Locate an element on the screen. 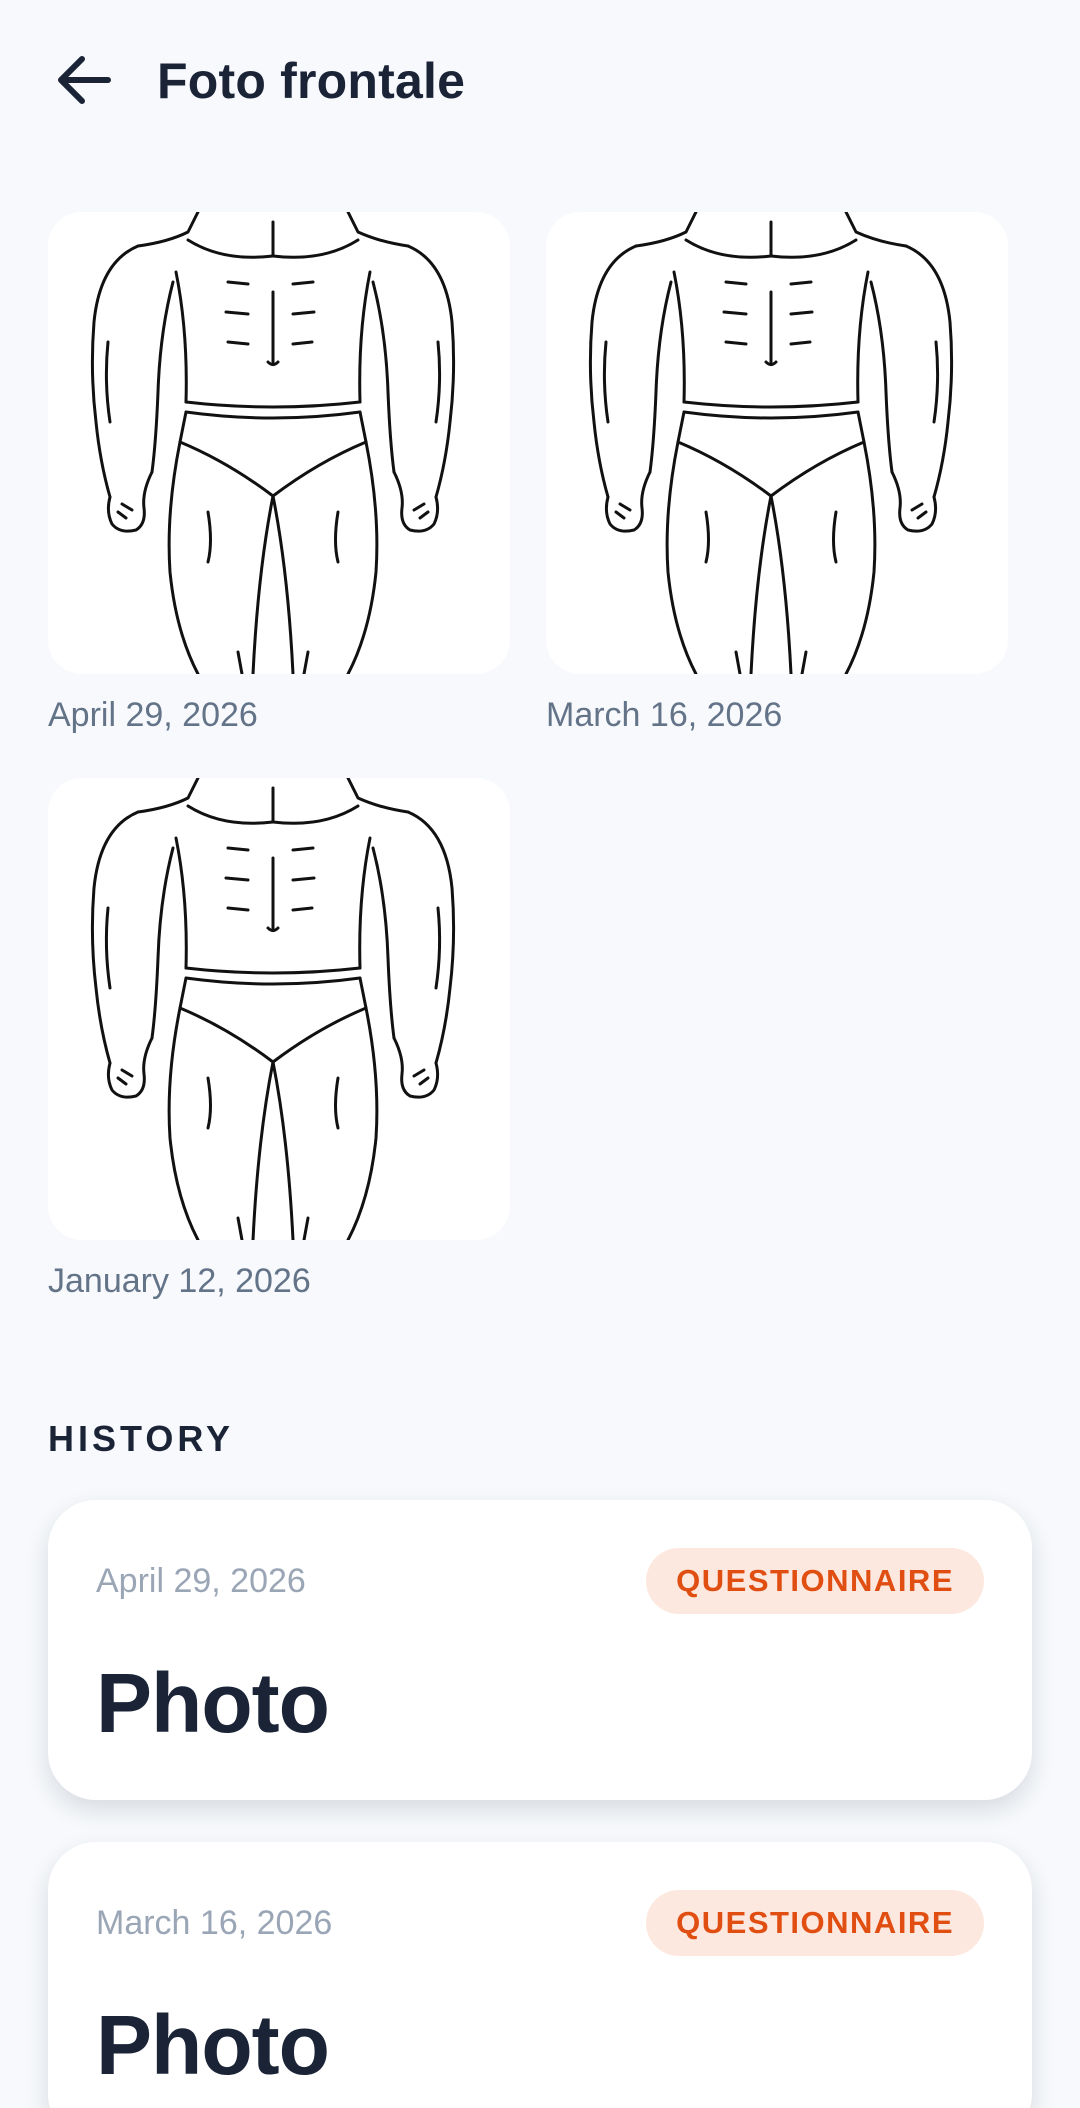  photo-tile: March 16, 2026 is located at coordinates (777, 473).